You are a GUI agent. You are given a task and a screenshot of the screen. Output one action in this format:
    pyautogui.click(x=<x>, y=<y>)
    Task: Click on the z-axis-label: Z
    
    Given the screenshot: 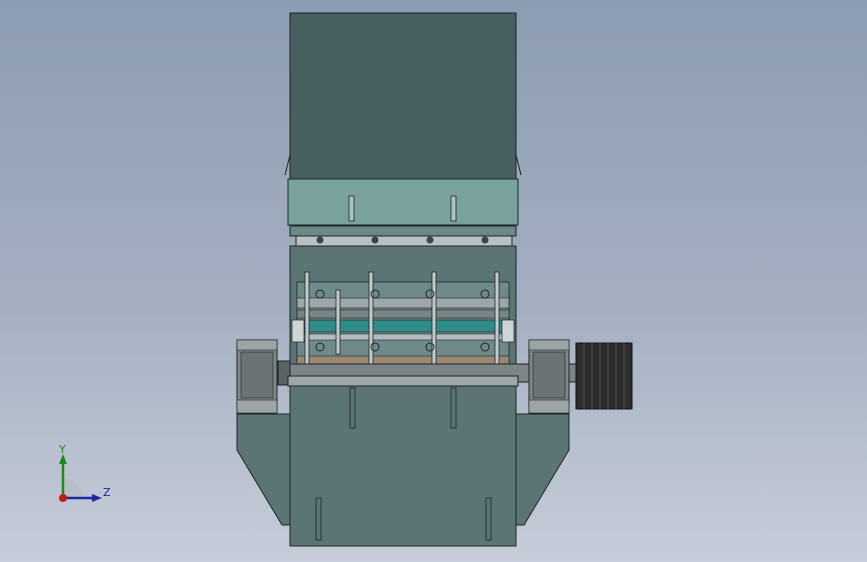 What is the action you would take?
    pyautogui.click(x=107, y=492)
    